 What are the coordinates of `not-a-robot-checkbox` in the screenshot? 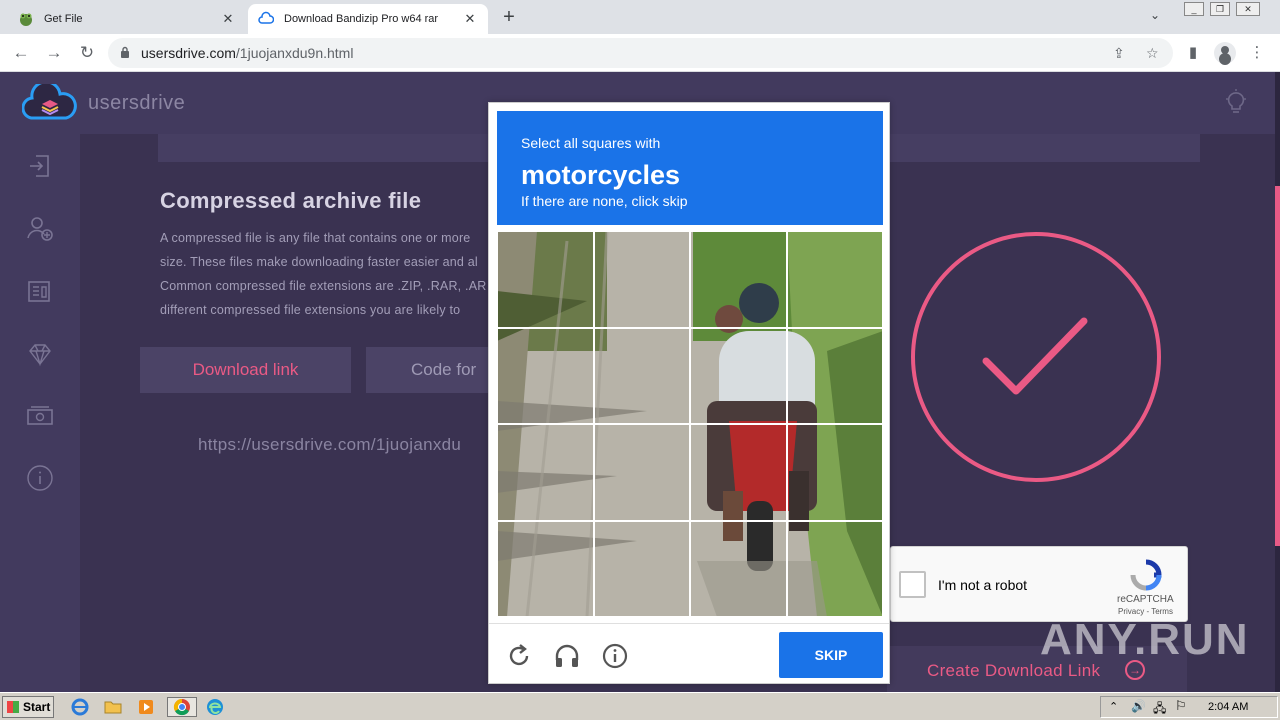 It's located at (912, 584).